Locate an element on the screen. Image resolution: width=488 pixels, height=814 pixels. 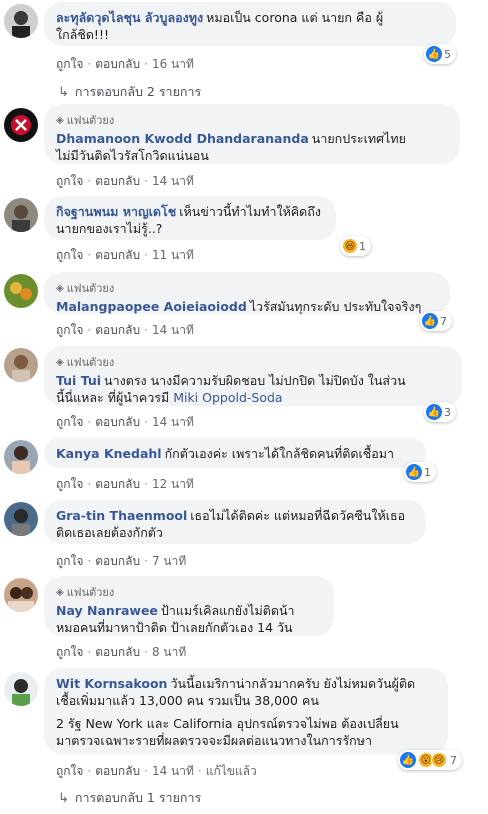
mention-link: Miki Oppold-Soda is located at coordinates (227, 397).